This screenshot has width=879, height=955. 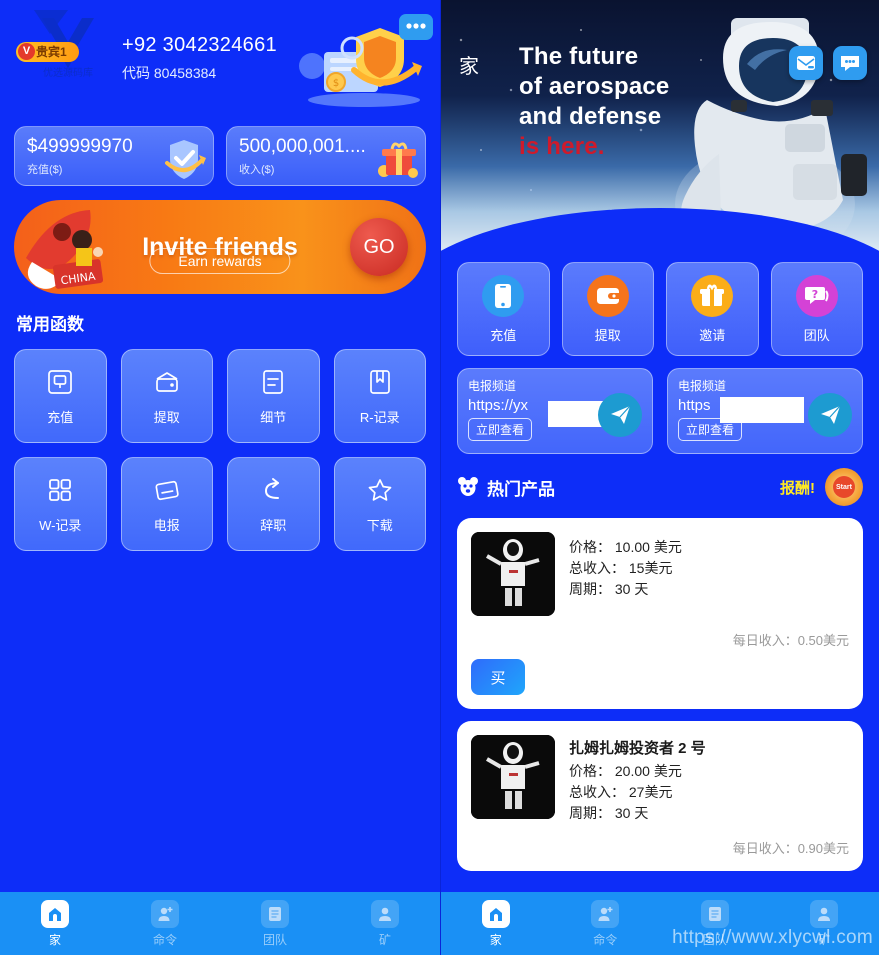 I want to click on profile-text: +92 3042324661 代码 80458384, so click(x=199, y=49).